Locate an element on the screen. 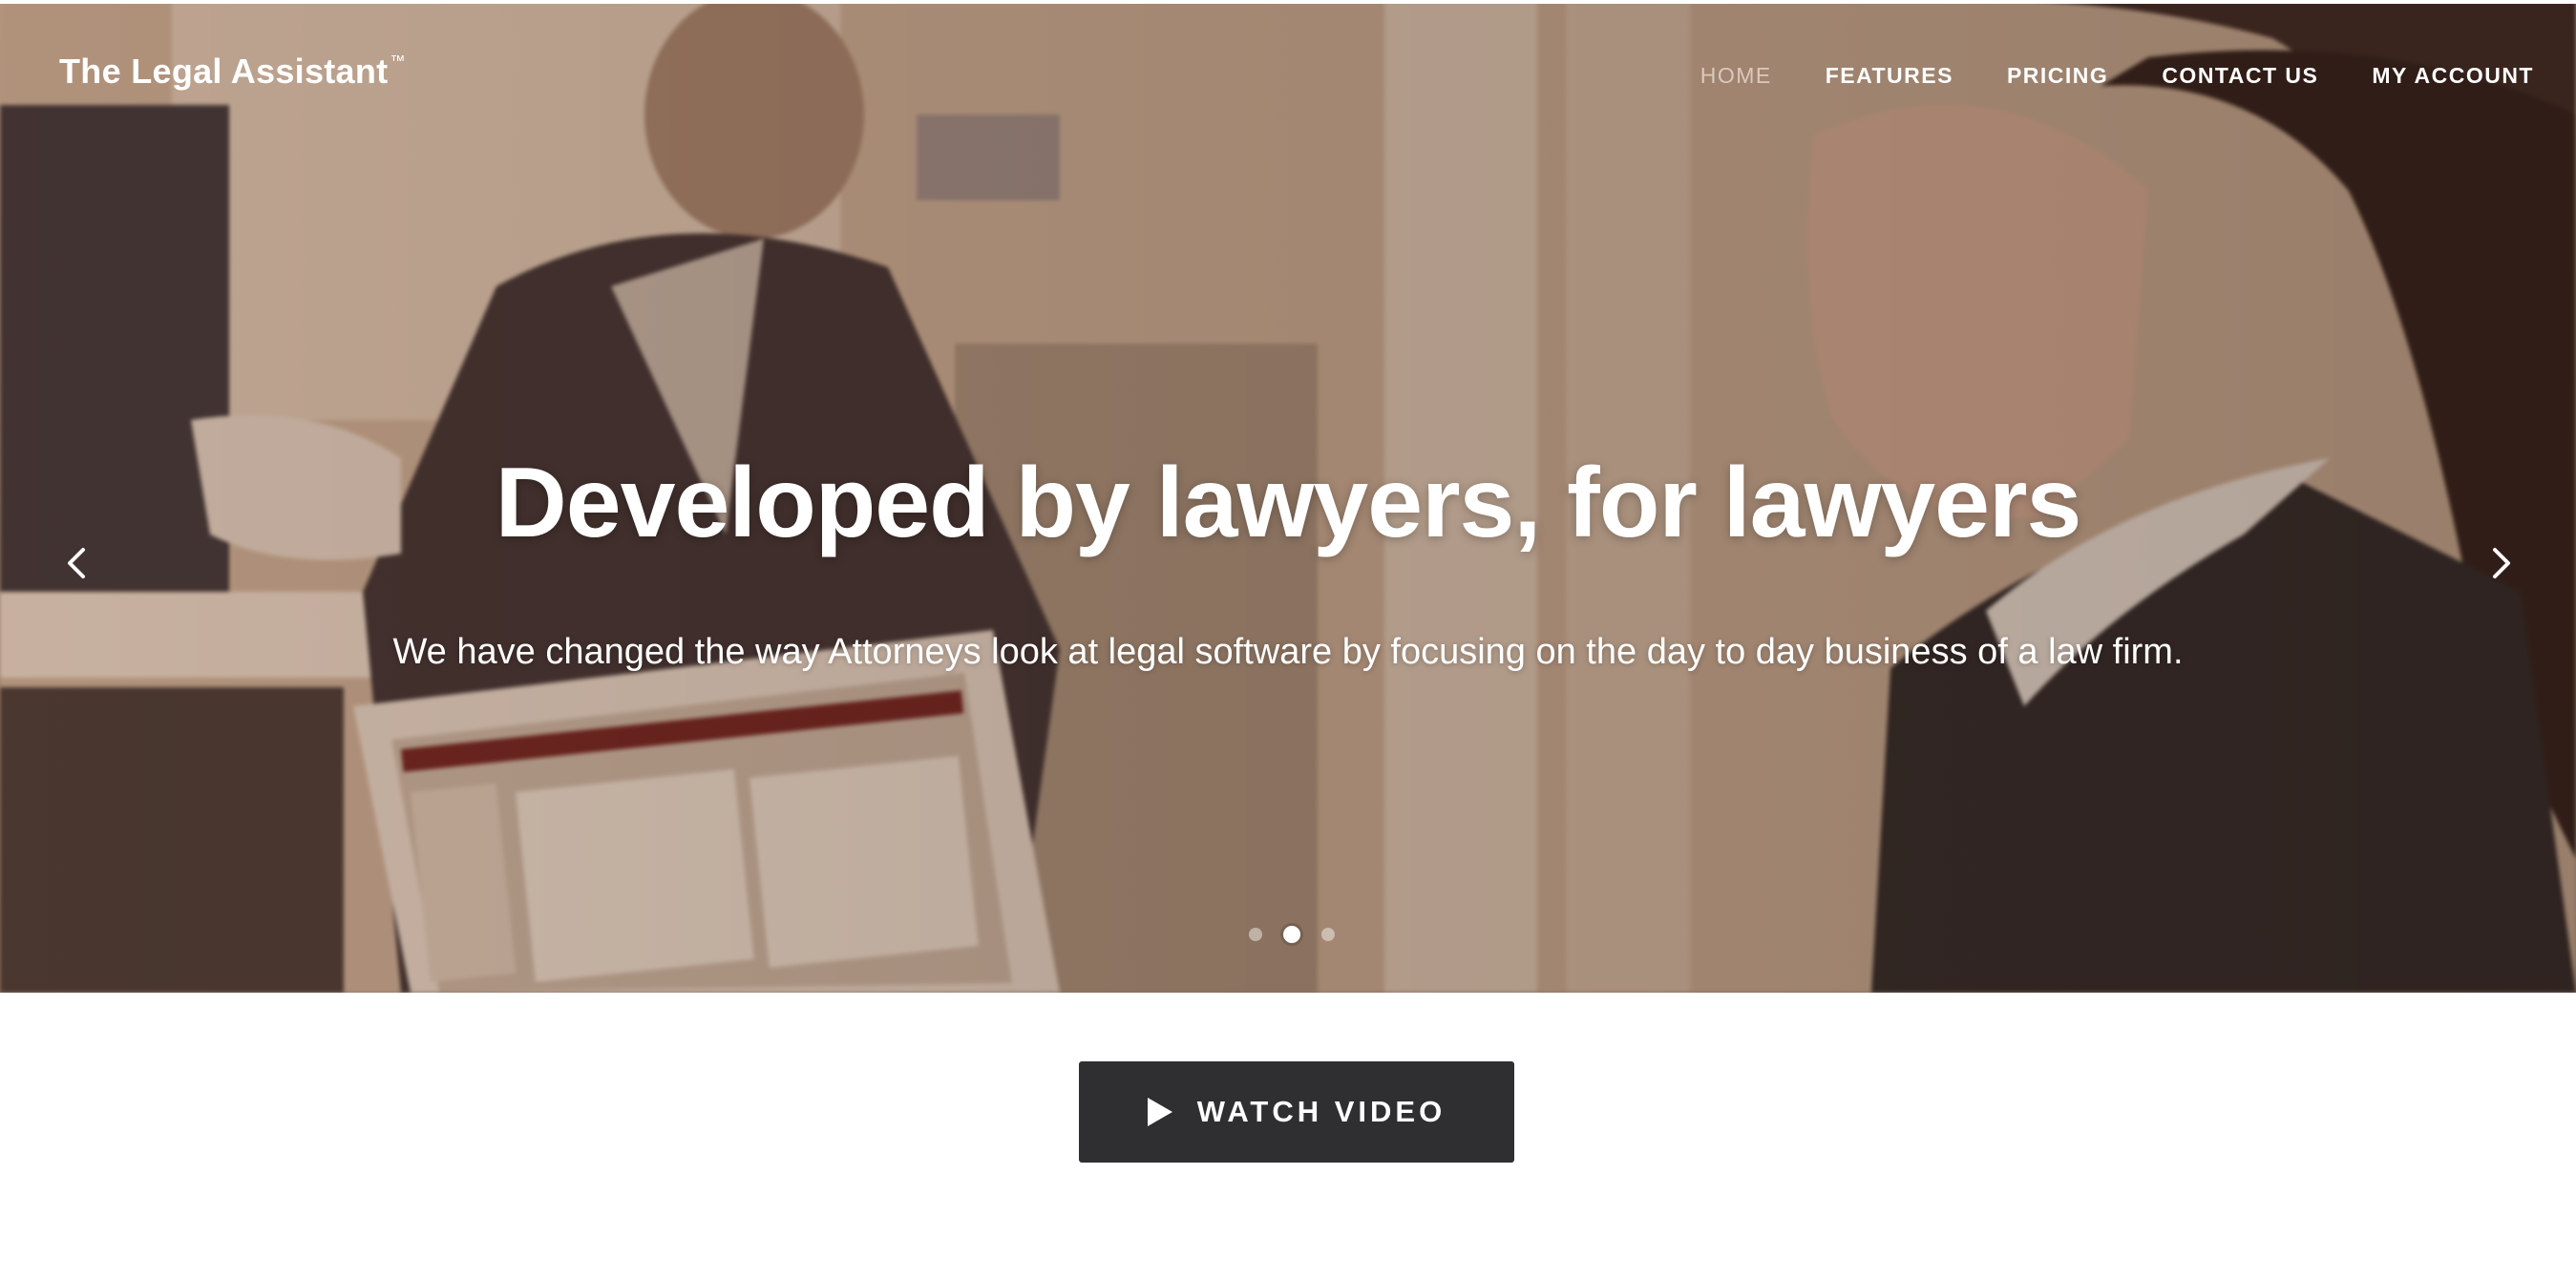 Image resolution: width=2576 pixels, height=1279 pixels. nav-contact-us: CONTACT US is located at coordinates (2240, 76).